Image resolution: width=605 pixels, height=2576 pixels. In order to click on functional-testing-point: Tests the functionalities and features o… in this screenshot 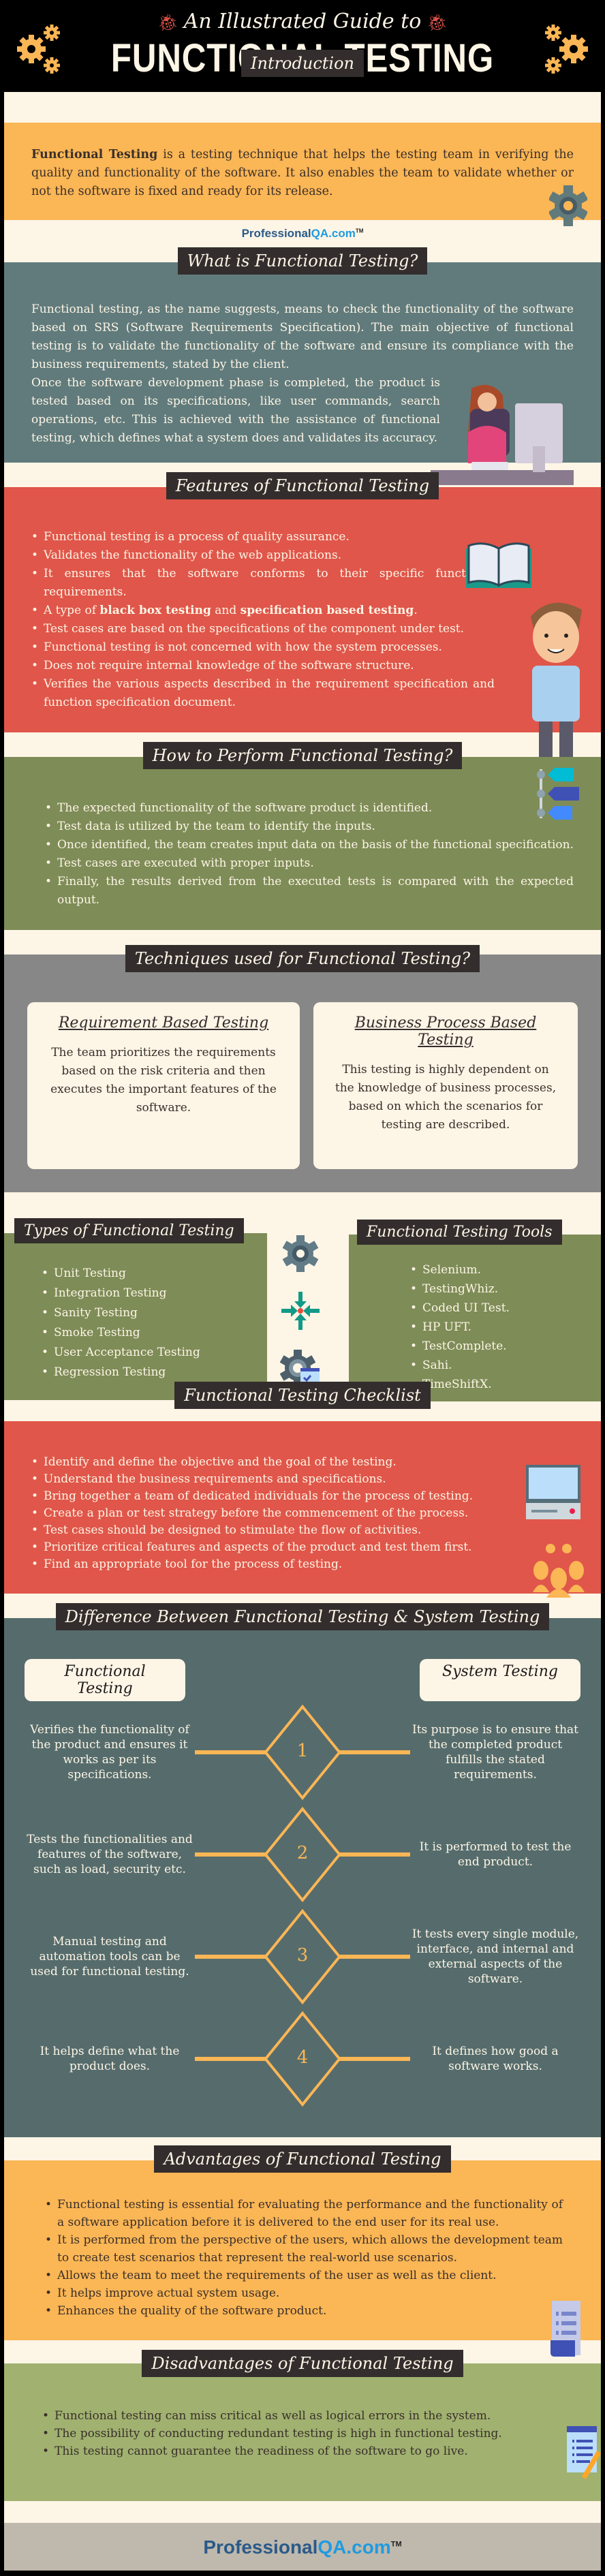, I will do `click(110, 1854)`.